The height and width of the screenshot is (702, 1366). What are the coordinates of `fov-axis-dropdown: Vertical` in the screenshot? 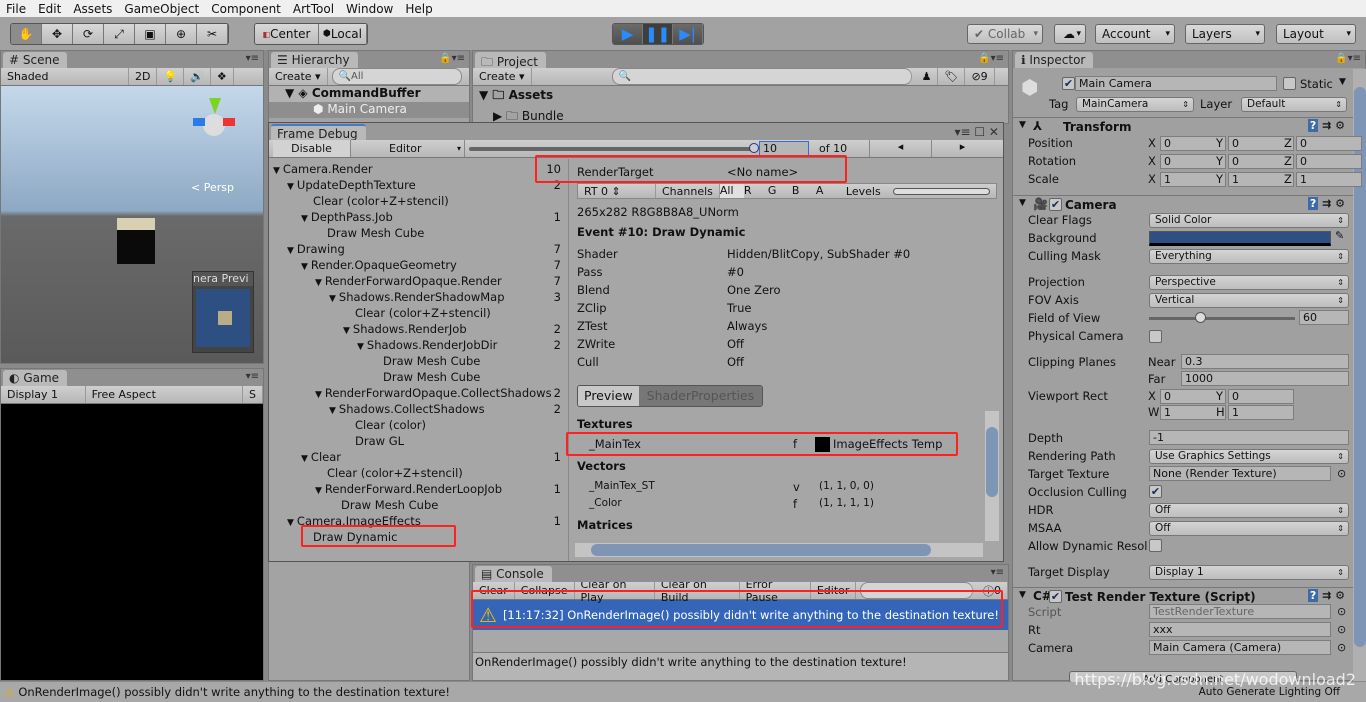 It's located at (1249, 300).